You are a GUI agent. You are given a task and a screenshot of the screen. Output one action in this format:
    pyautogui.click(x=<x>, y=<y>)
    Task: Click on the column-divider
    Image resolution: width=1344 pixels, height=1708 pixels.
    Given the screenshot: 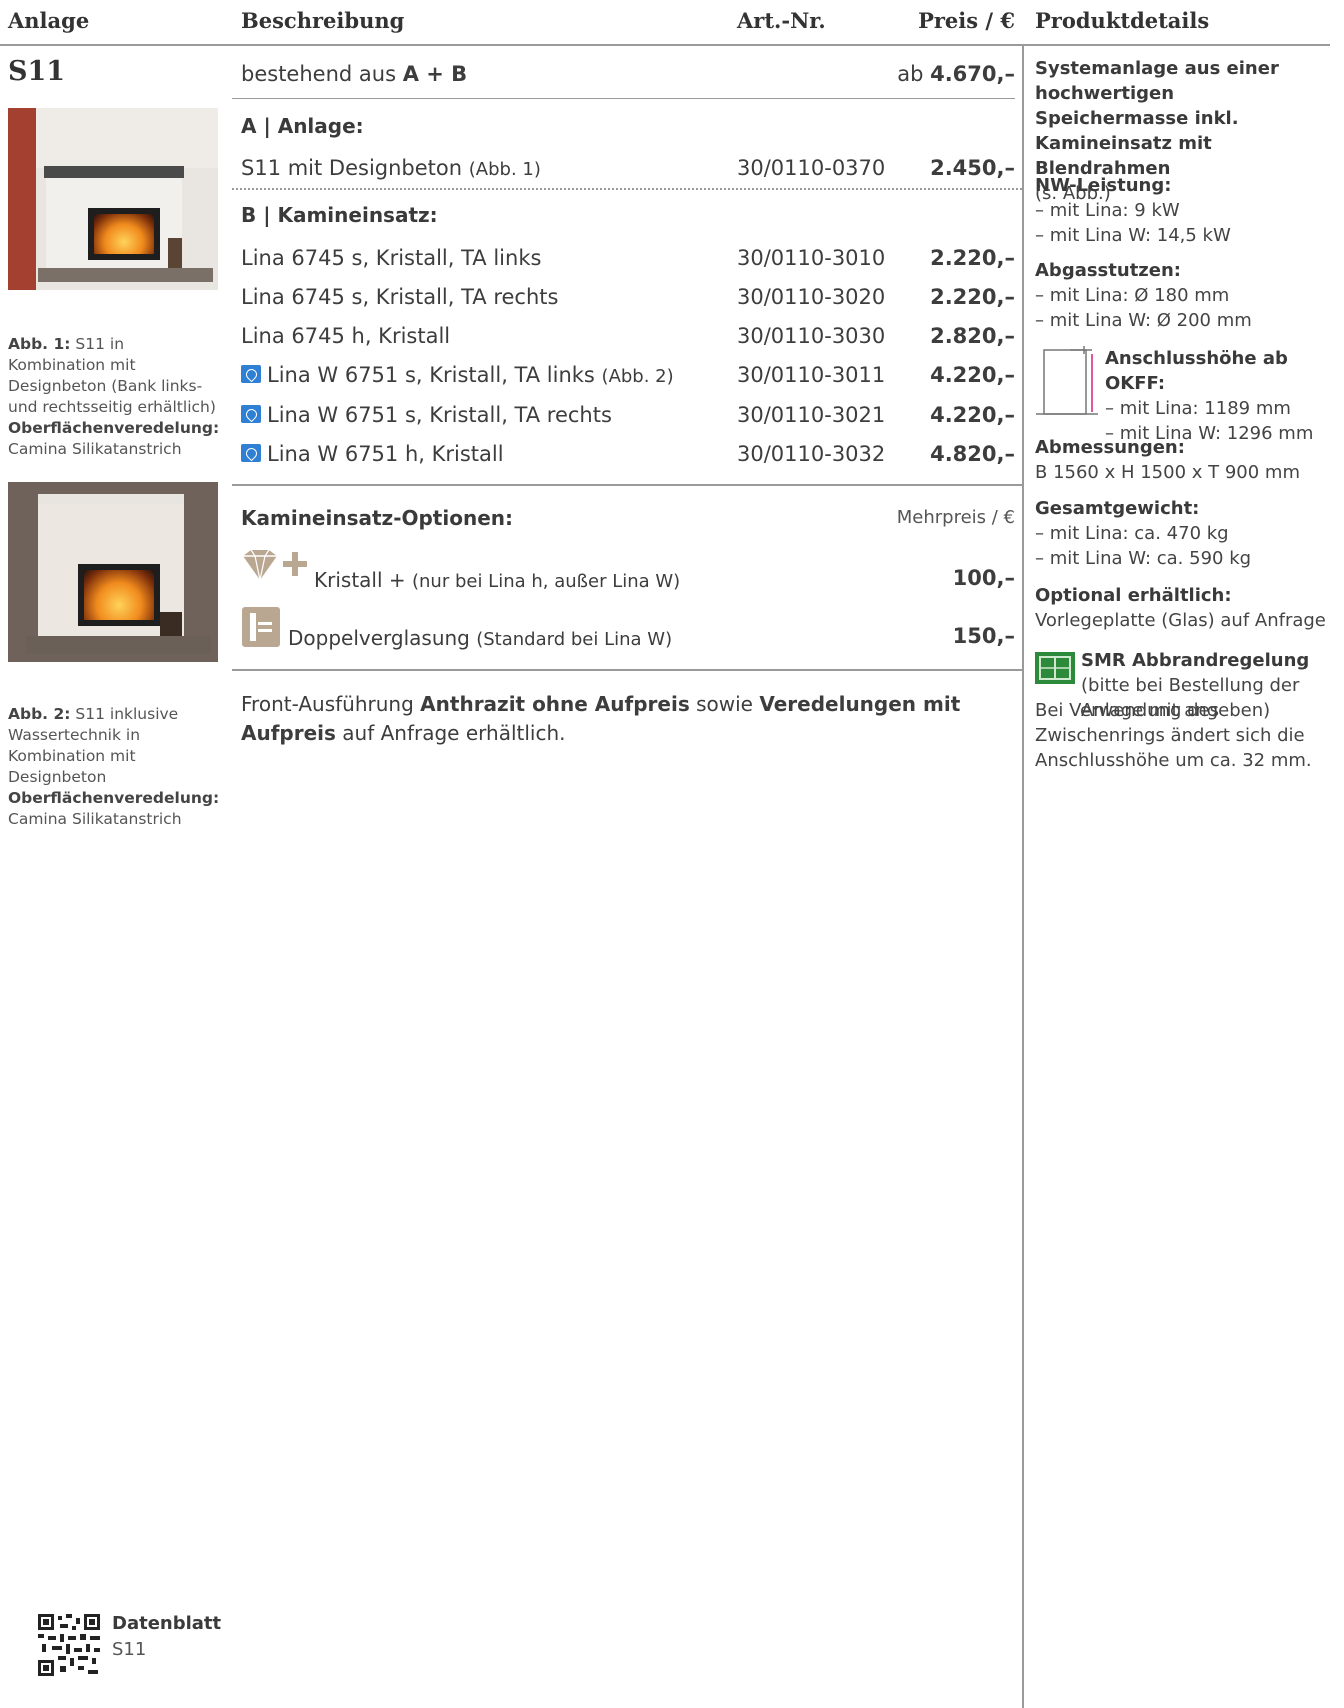 What is the action you would take?
    pyautogui.click(x=1023, y=877)
    